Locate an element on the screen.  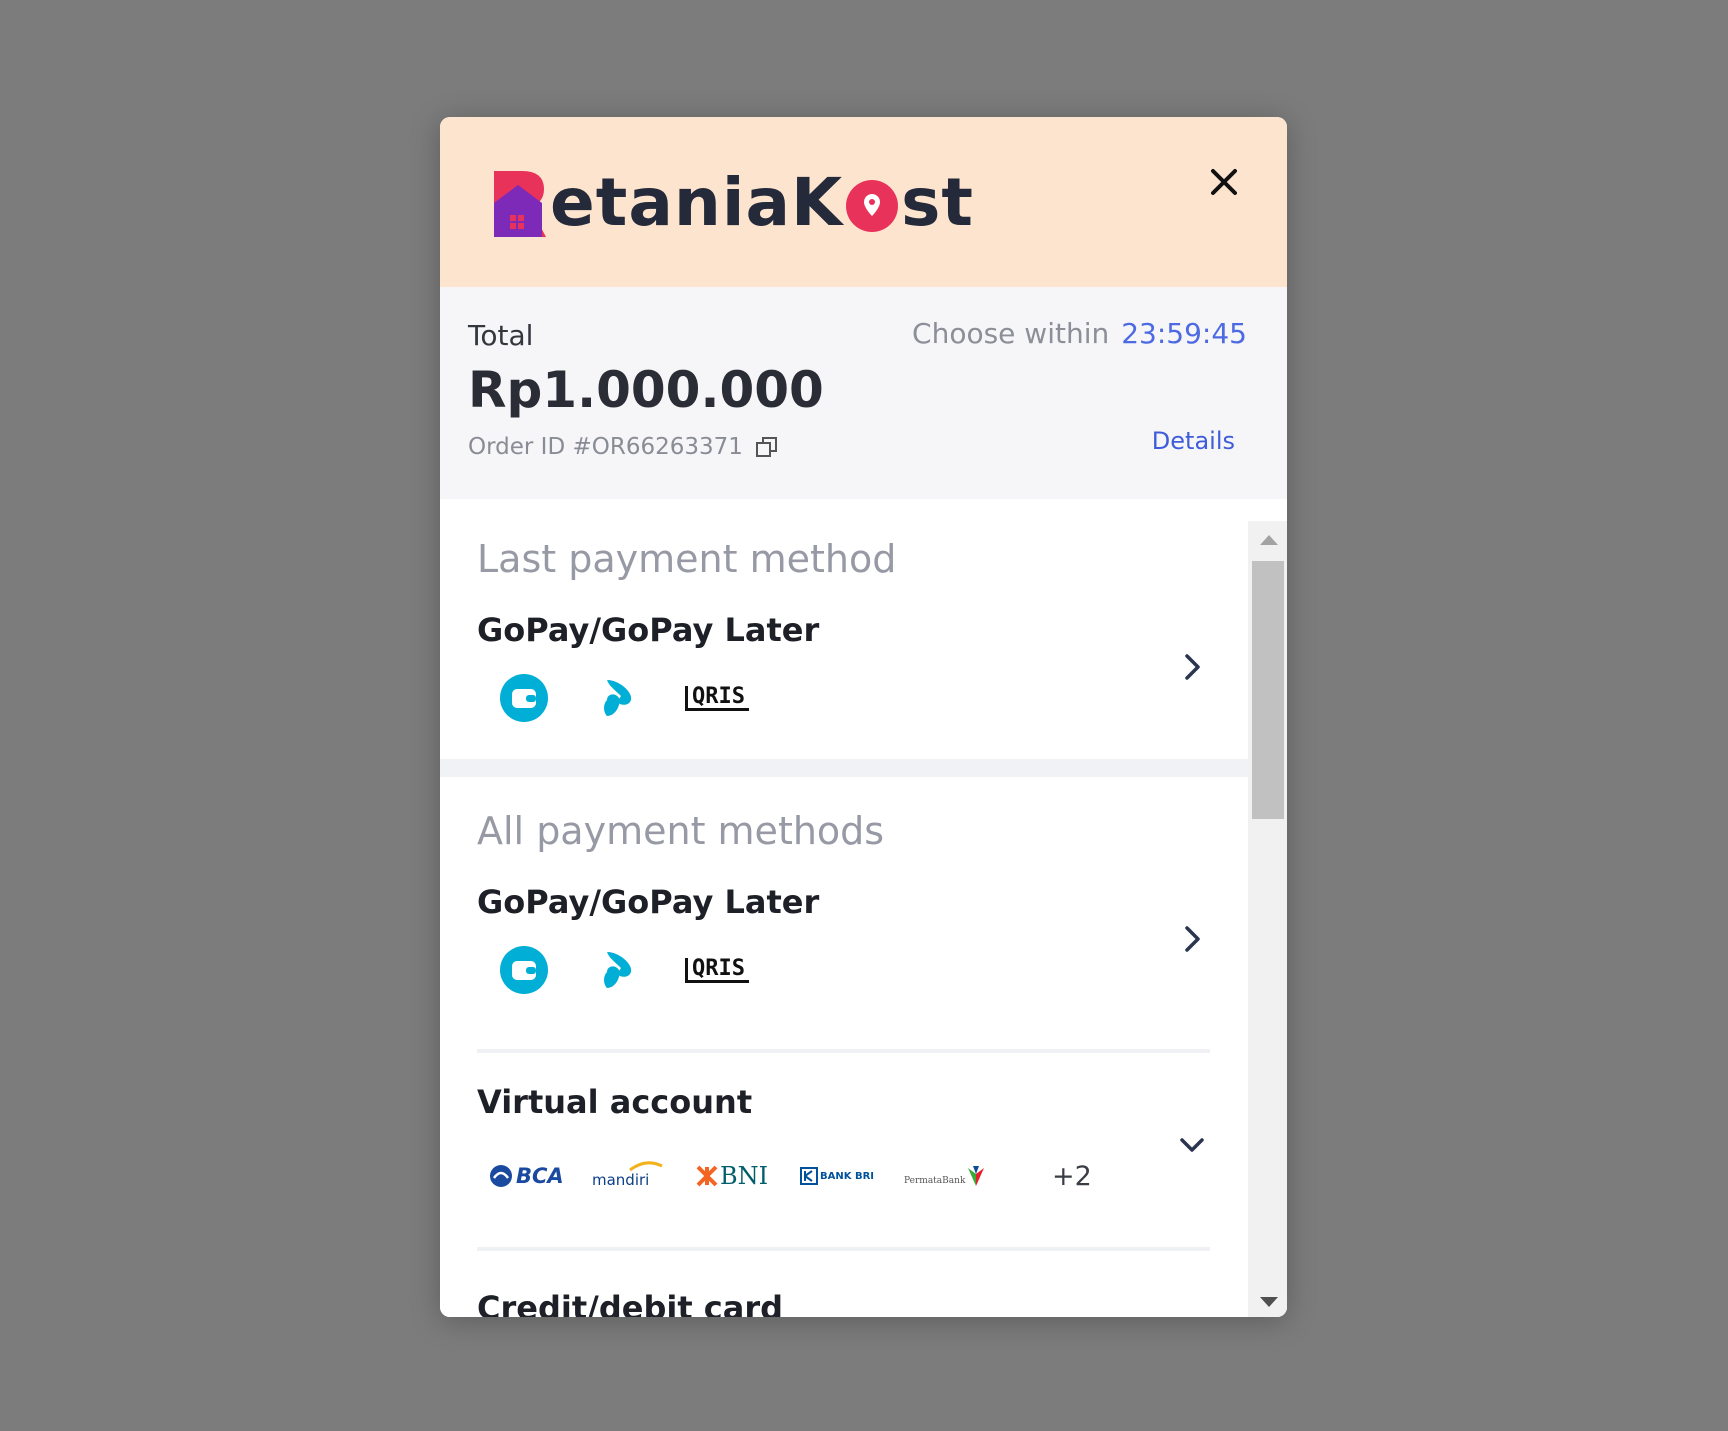
bank-logo-bri: BANK BRI is located at coordinates (852, 1176).